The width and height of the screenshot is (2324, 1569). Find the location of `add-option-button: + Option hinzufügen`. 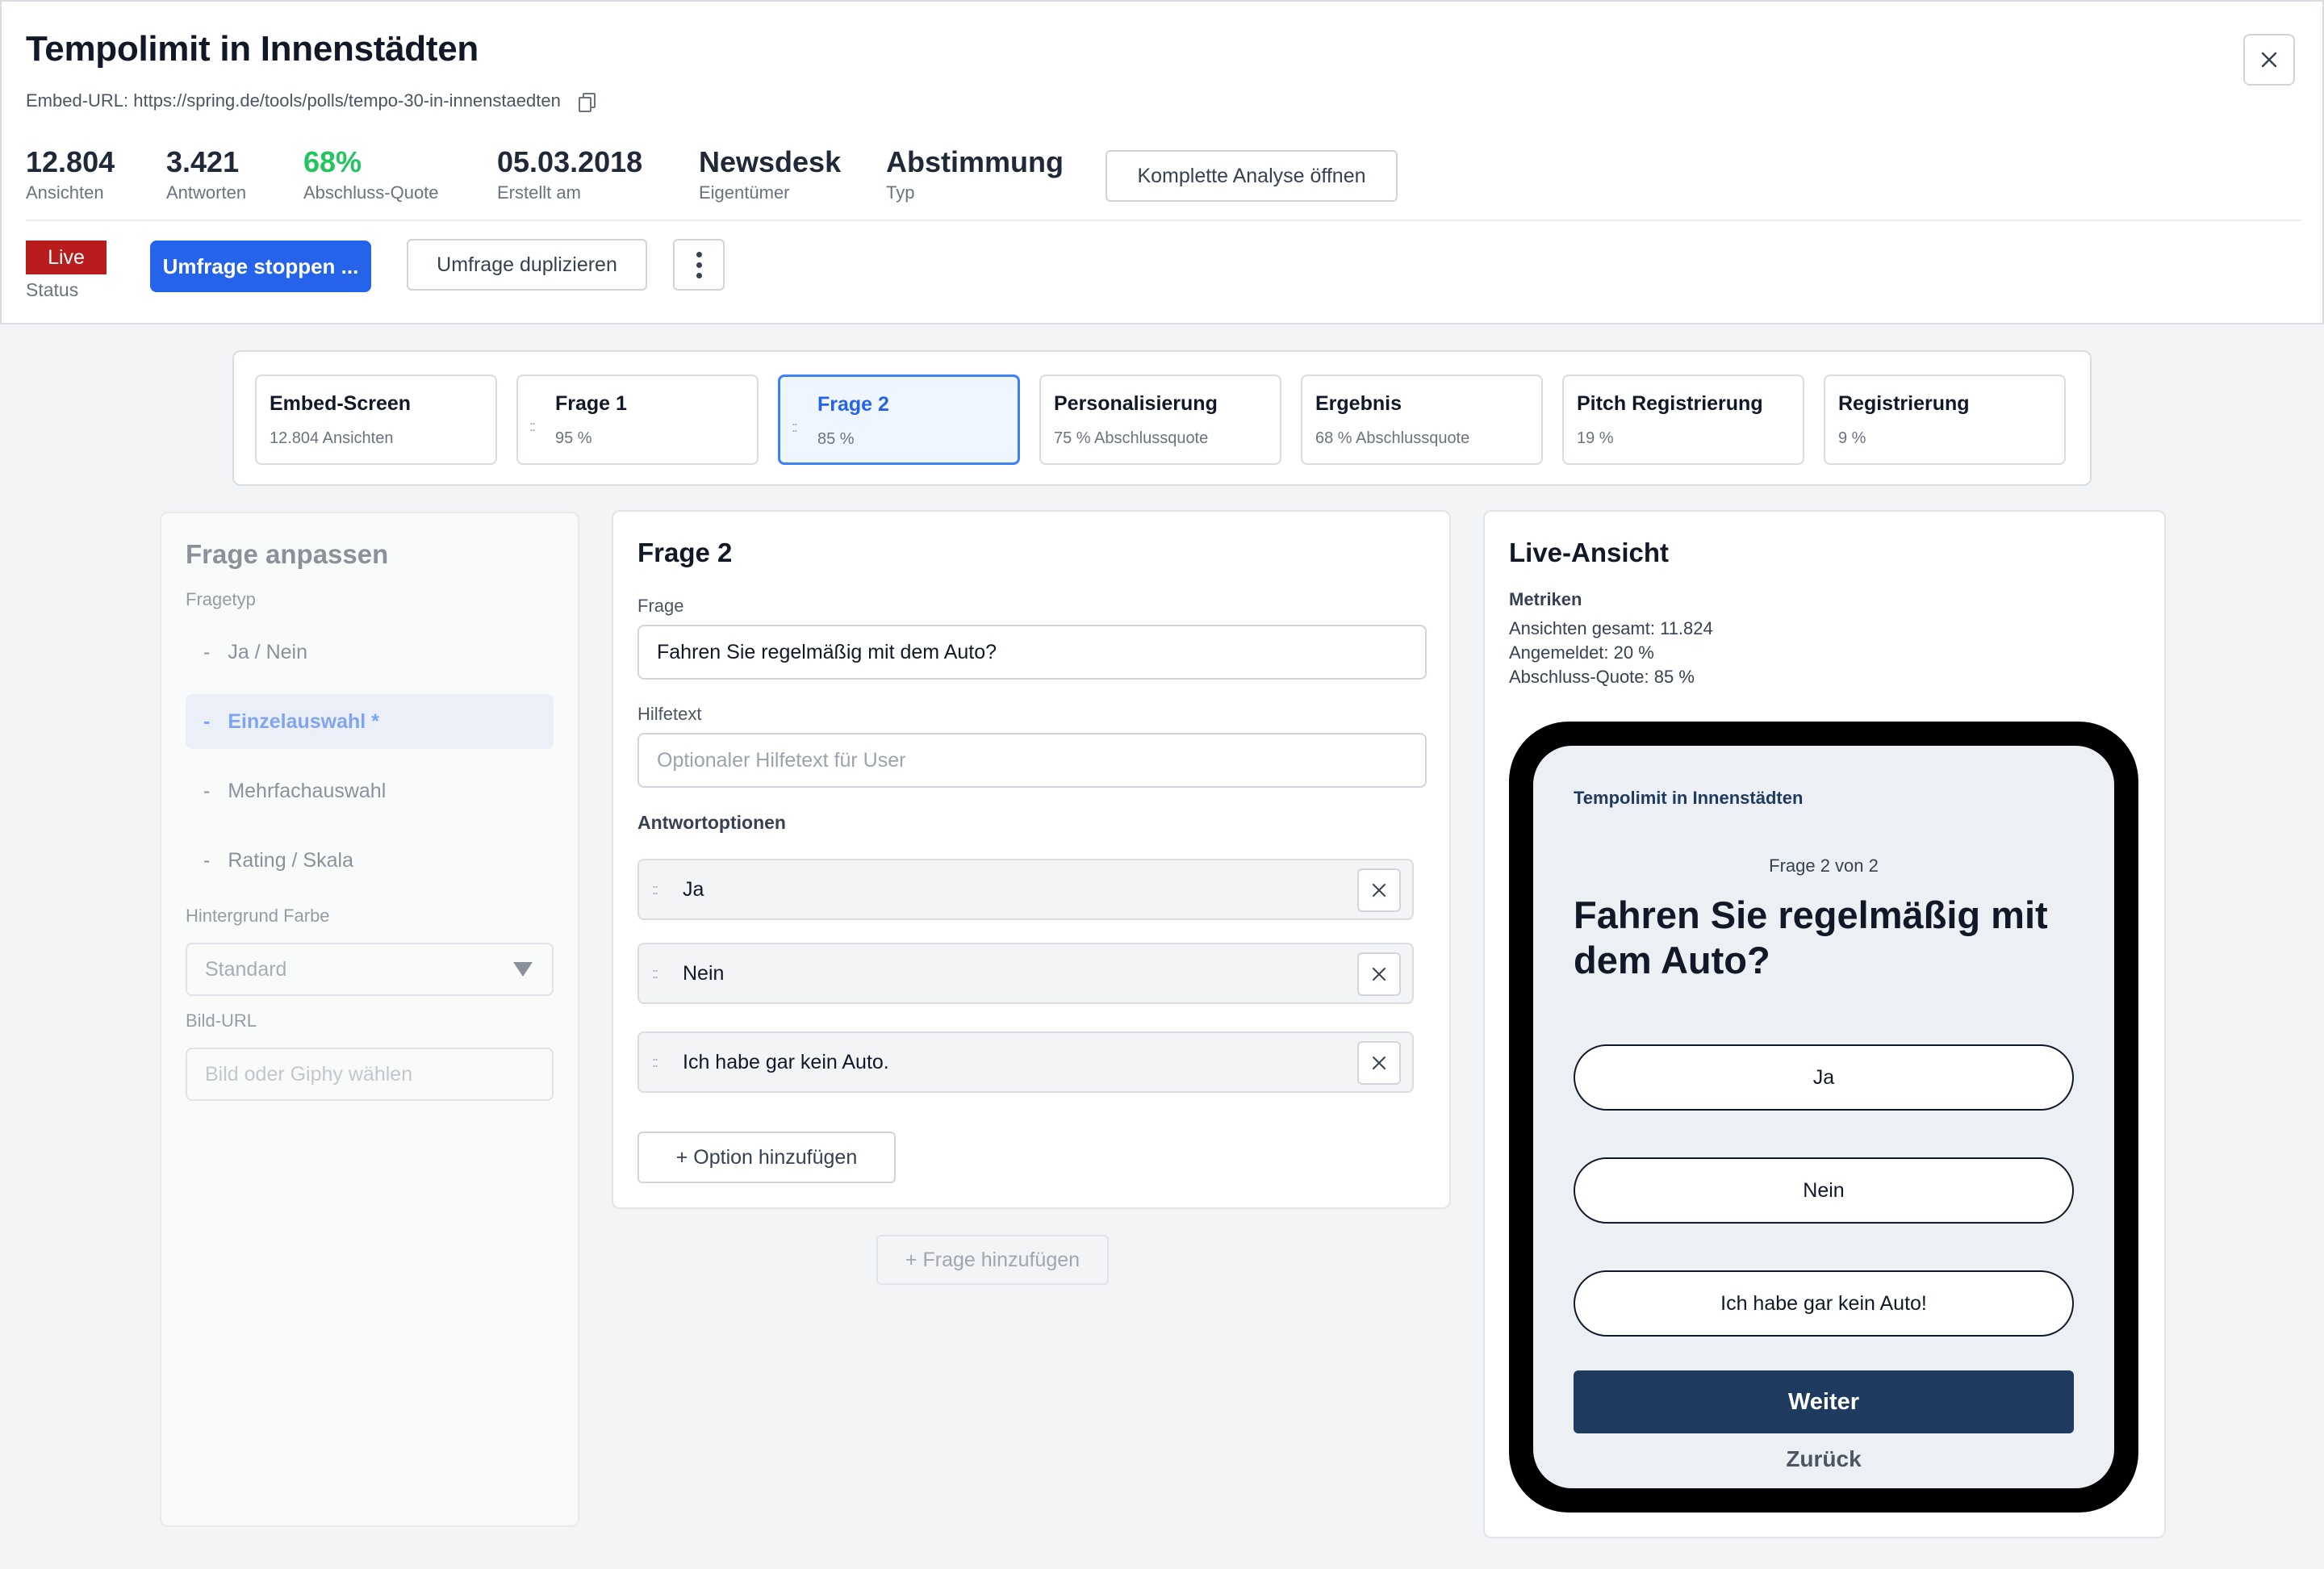

add-option-button: + Option hinzufügen is located at coordinates (767, 1158).